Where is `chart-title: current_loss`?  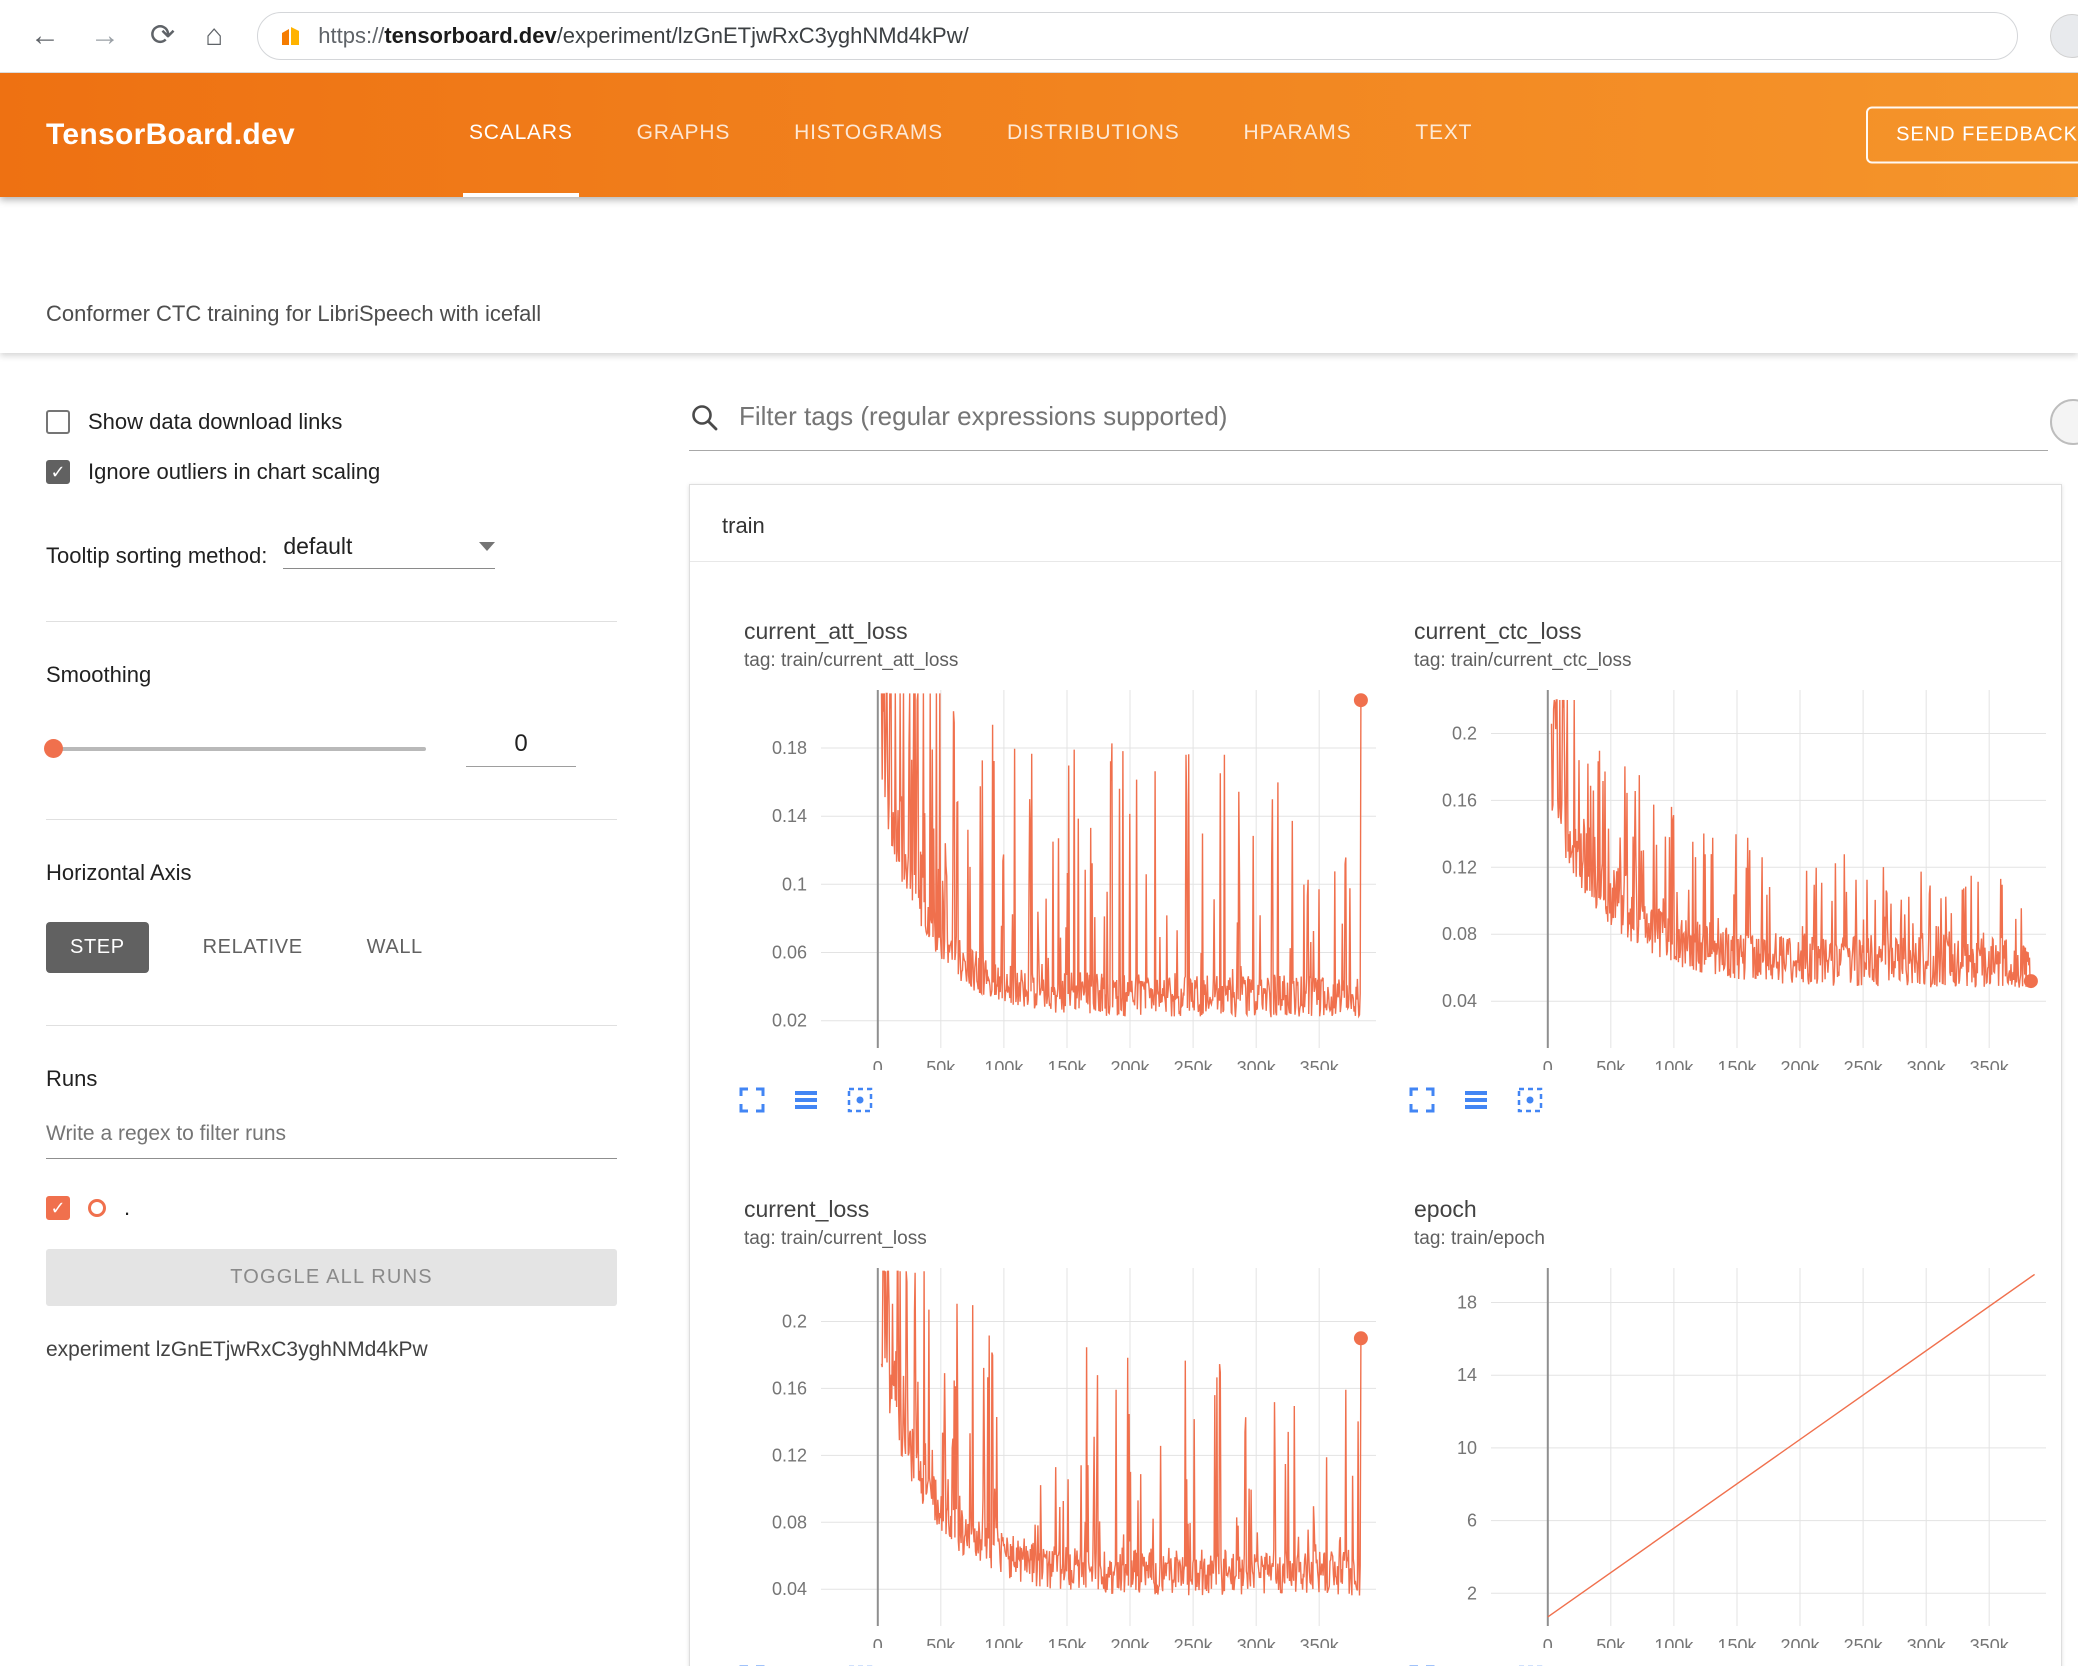
chart-title: current_loss is located at coordinates (807, 1209).